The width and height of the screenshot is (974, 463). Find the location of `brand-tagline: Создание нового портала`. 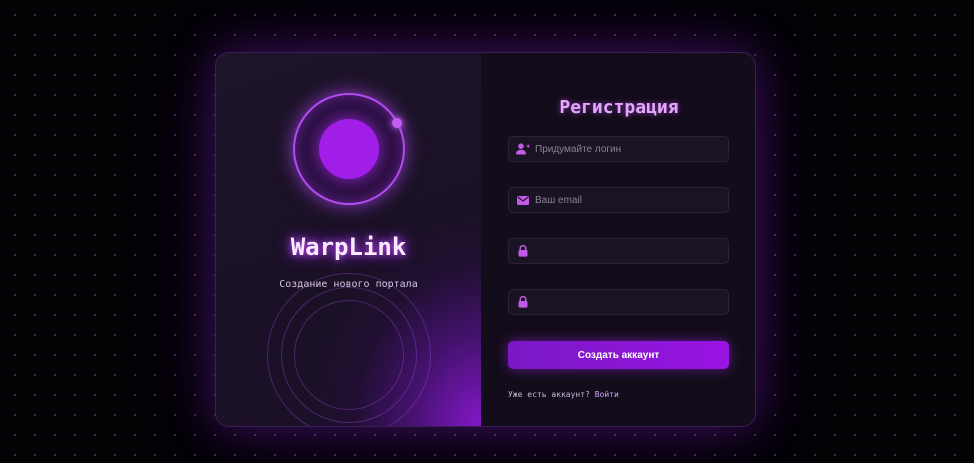

brand-tagline: Создание нового портала is located at coordinates (348, 284).